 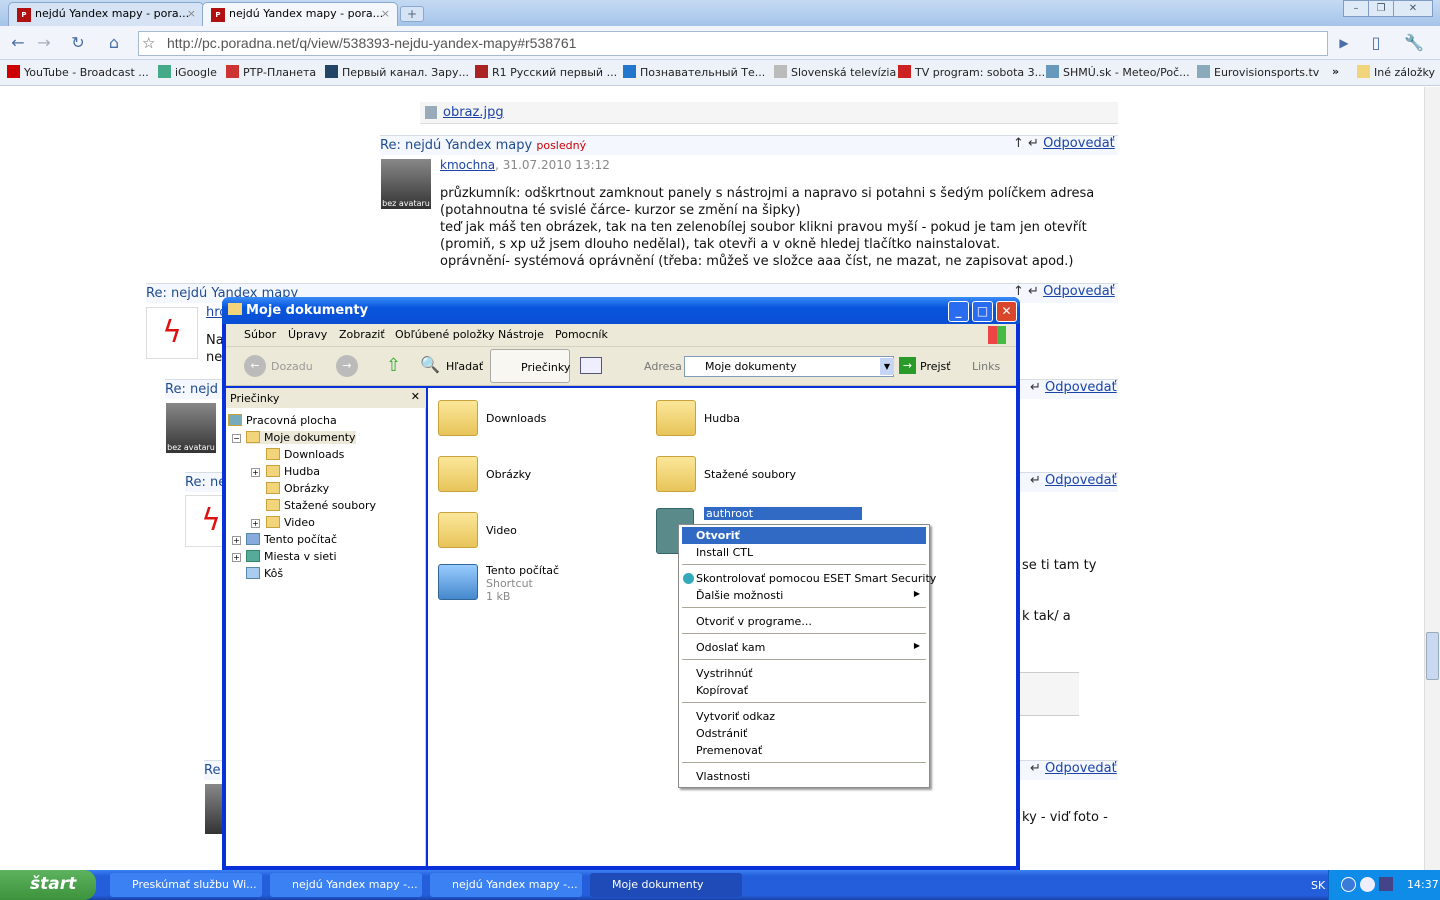 I want to click on views-icon, so click(x=591, y=365).